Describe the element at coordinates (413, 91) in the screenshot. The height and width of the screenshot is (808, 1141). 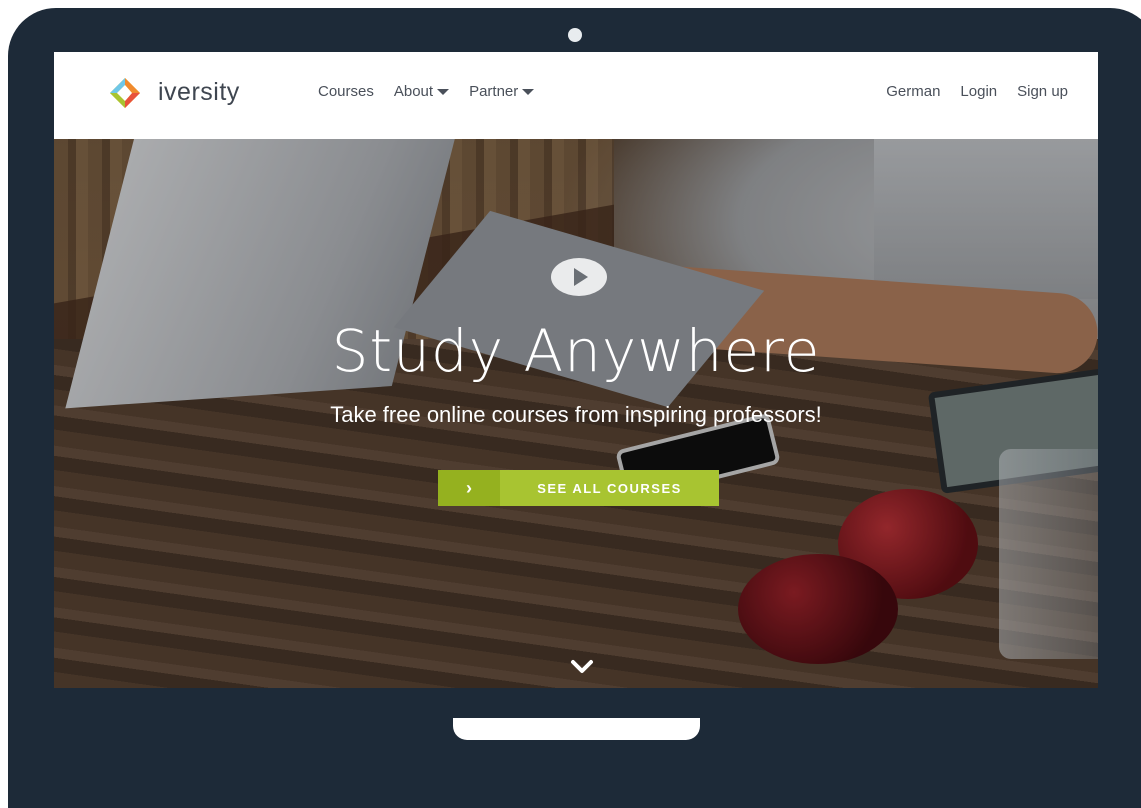
I see `nav-about-label: About` at that location.